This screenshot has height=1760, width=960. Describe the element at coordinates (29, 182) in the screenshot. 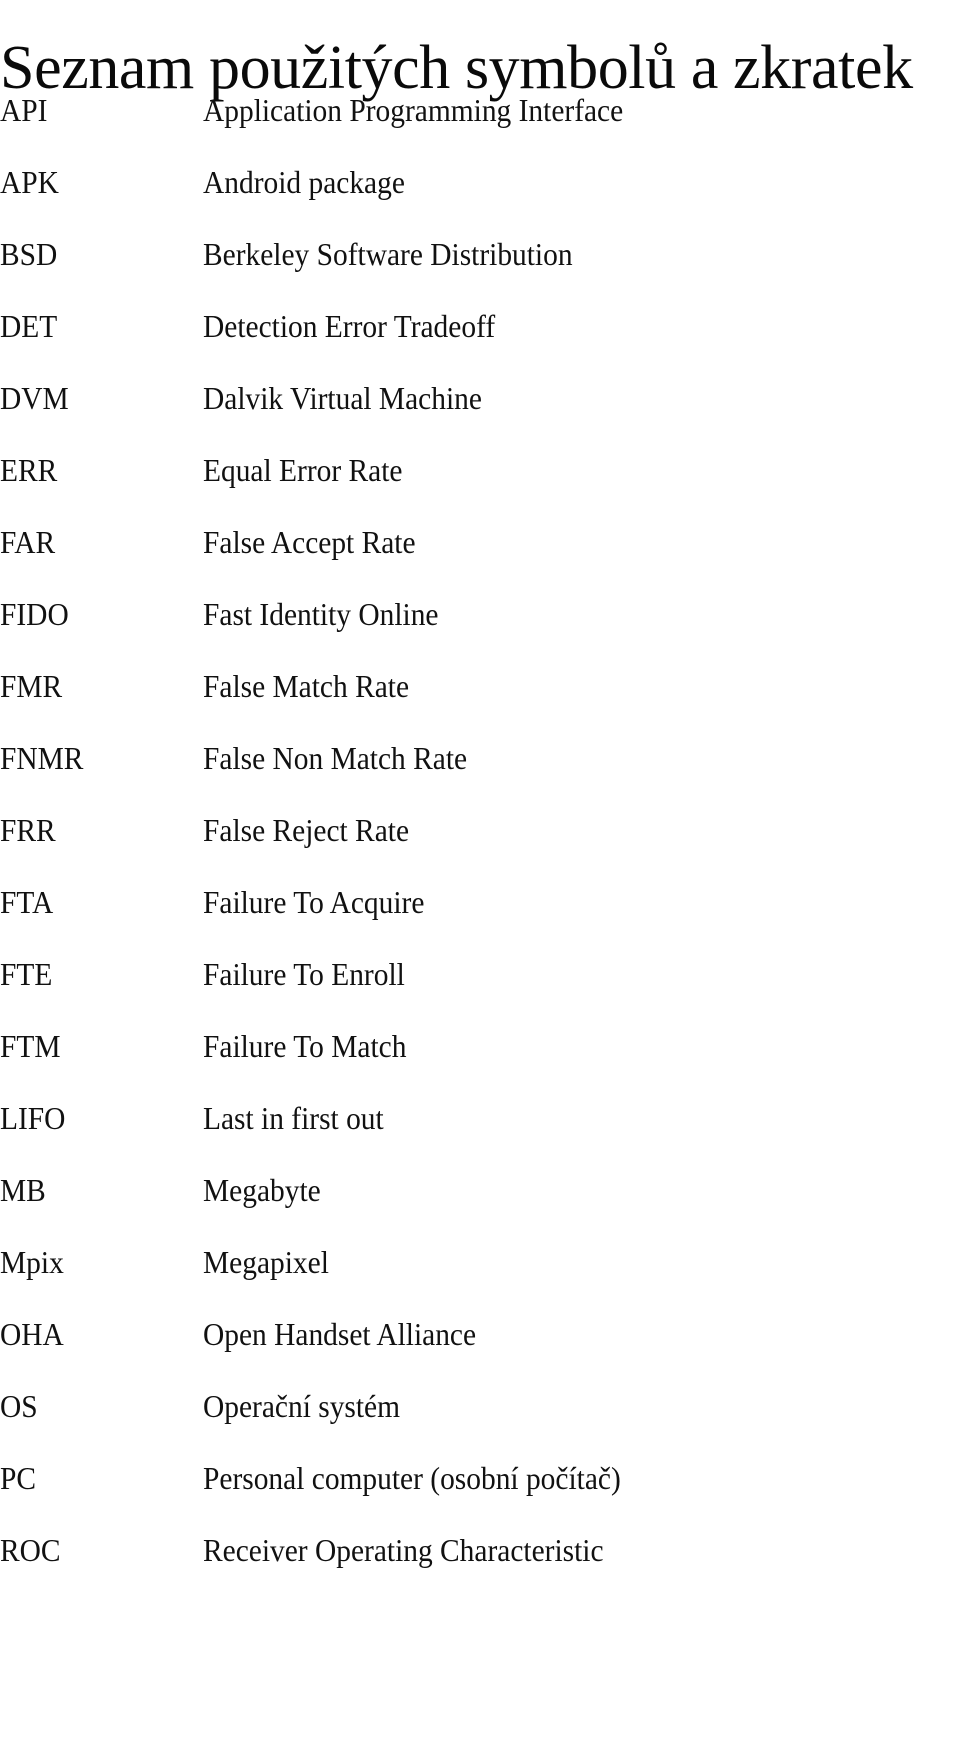

I see `abbreviation-term: APK` at that location.